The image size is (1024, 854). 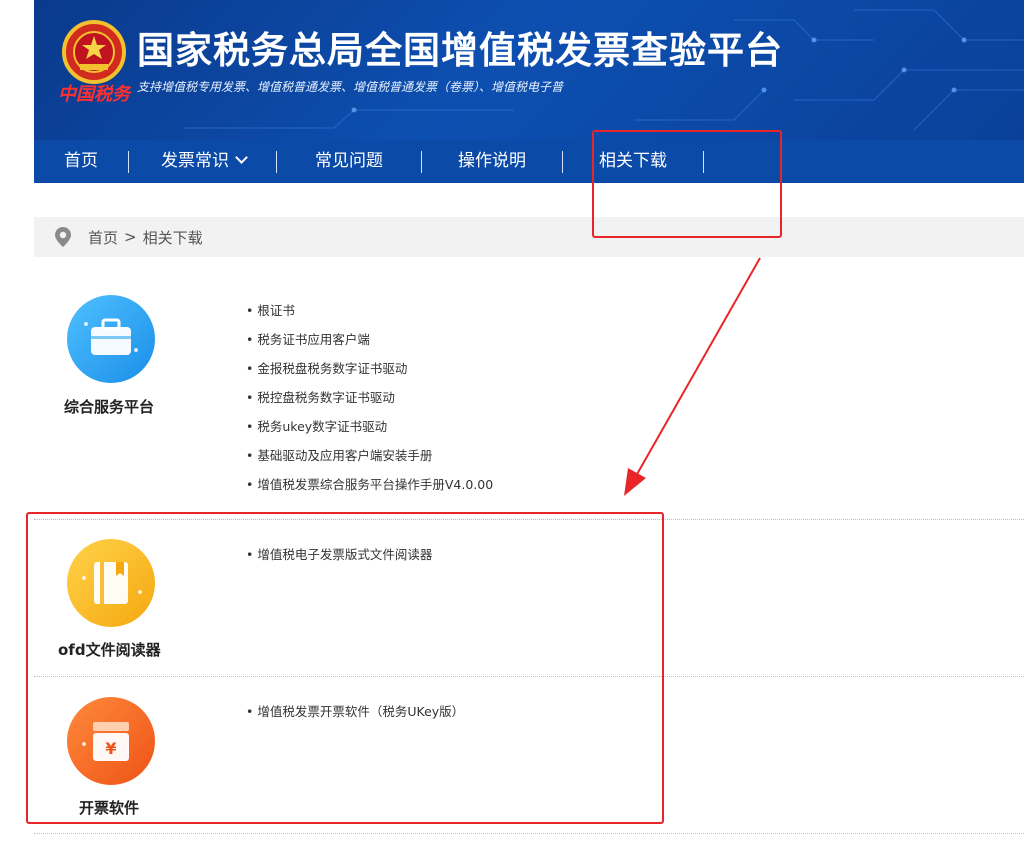 I want to click on nav-invoice-knowledge: 发票常识, so click(x=204, y=161).